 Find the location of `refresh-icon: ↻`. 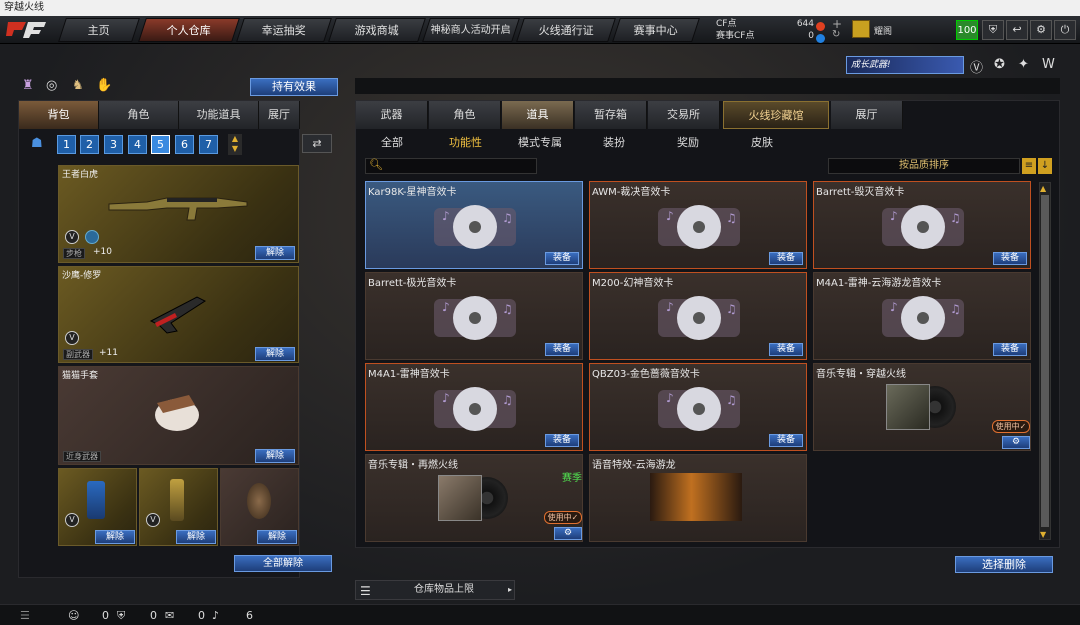

refresh-icon: ↻ is located at coordinates (836, 34).